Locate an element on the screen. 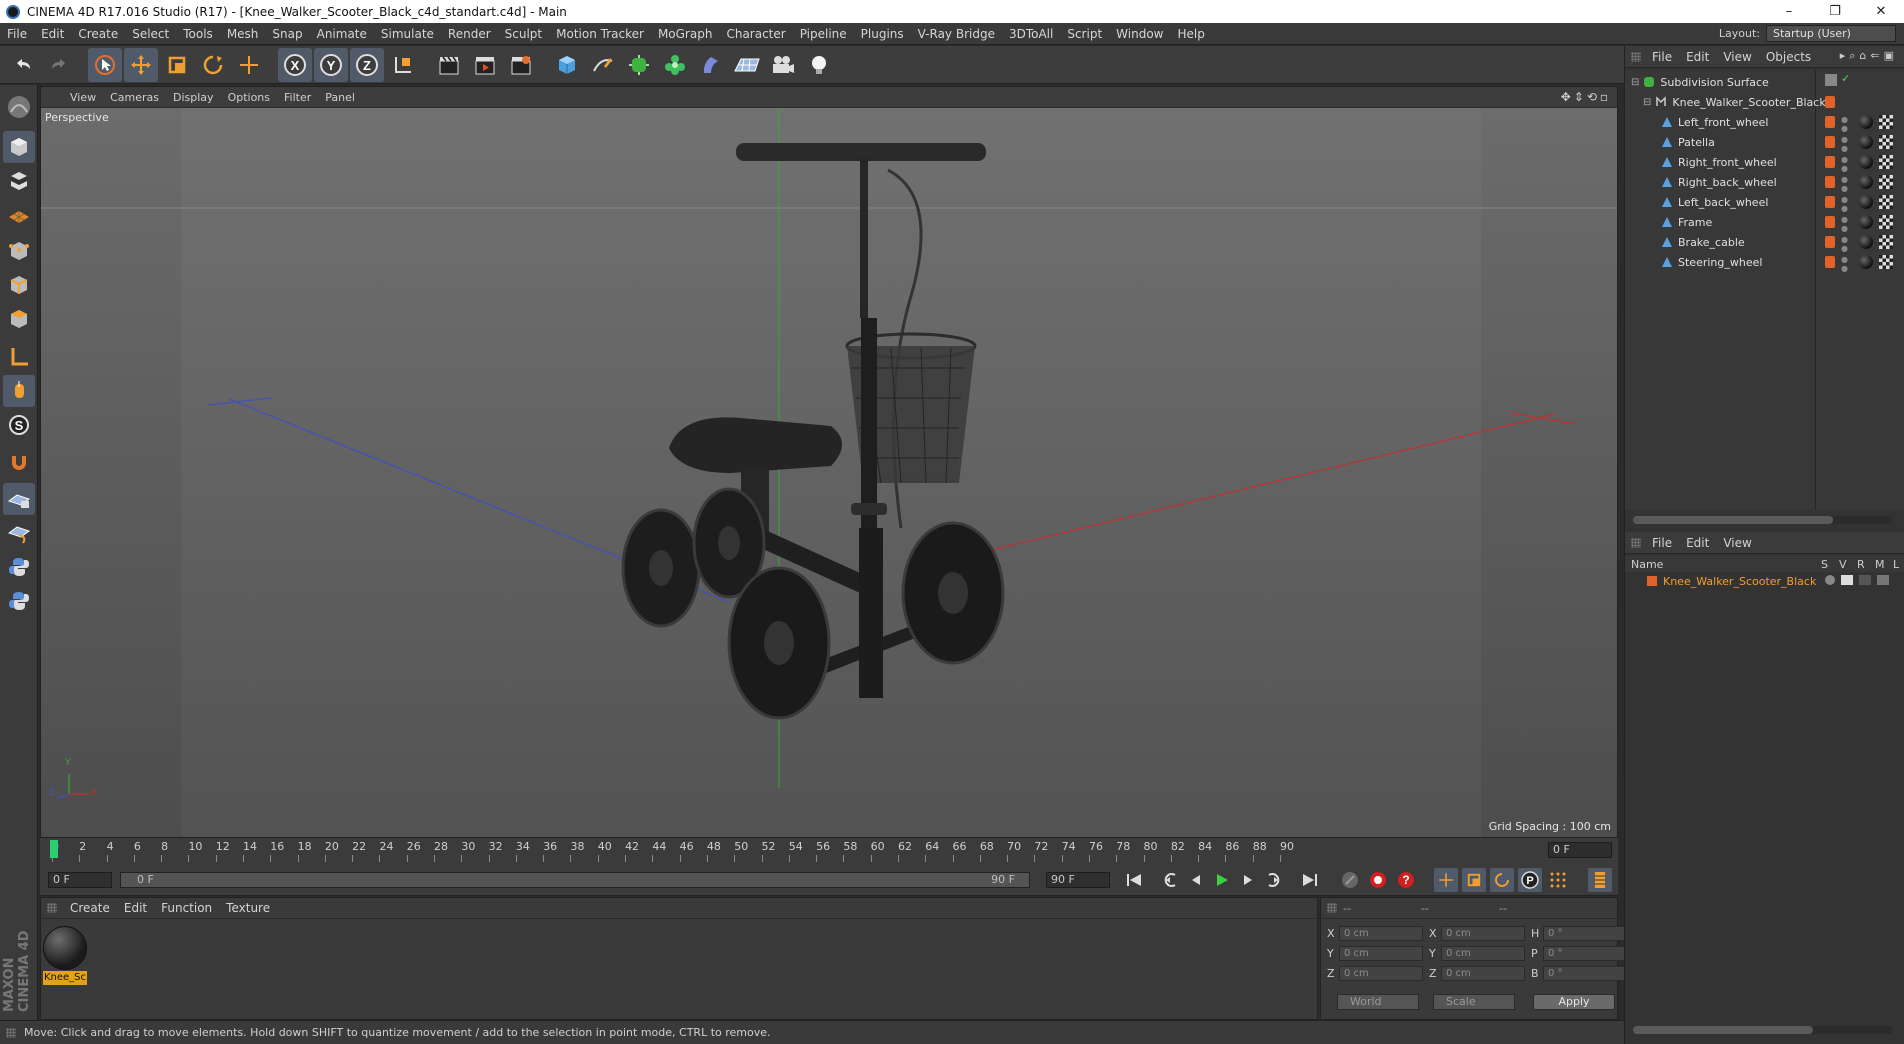 The width and height of the screenshot is (1904, 1044). object-manager-scrollbar is located at coordinates (1763, 520).